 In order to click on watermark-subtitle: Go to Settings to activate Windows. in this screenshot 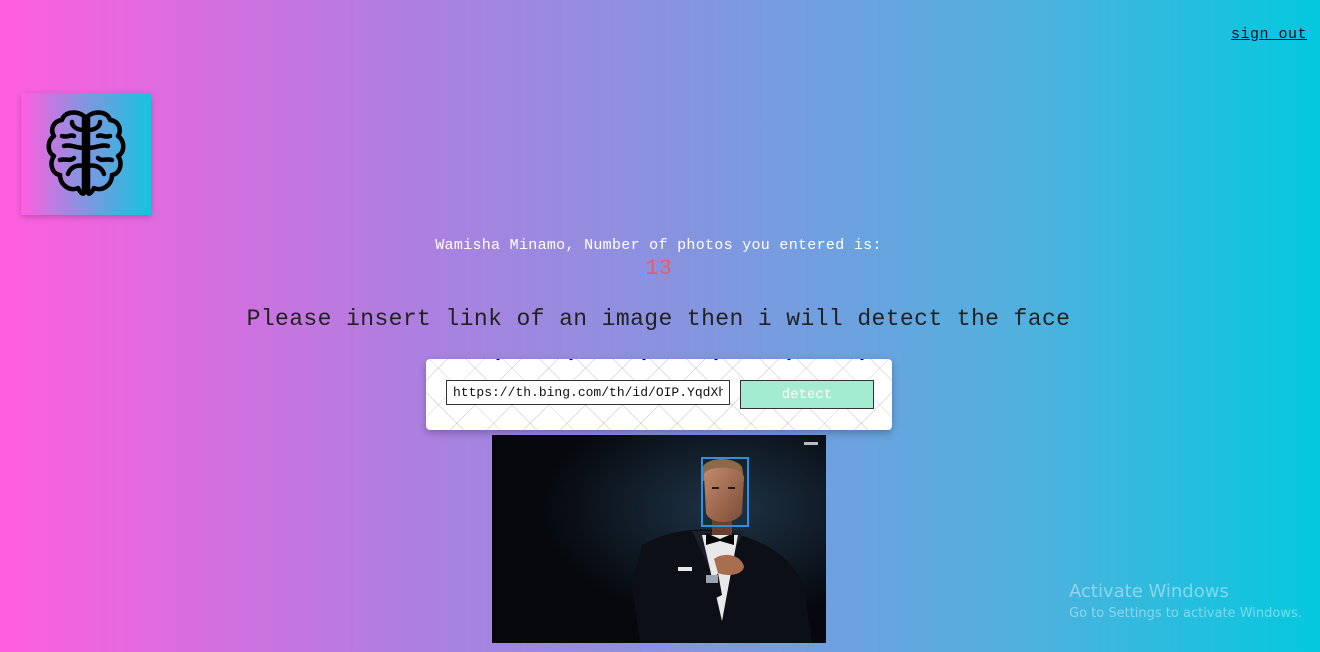, I will do `click(1185, 613)`.